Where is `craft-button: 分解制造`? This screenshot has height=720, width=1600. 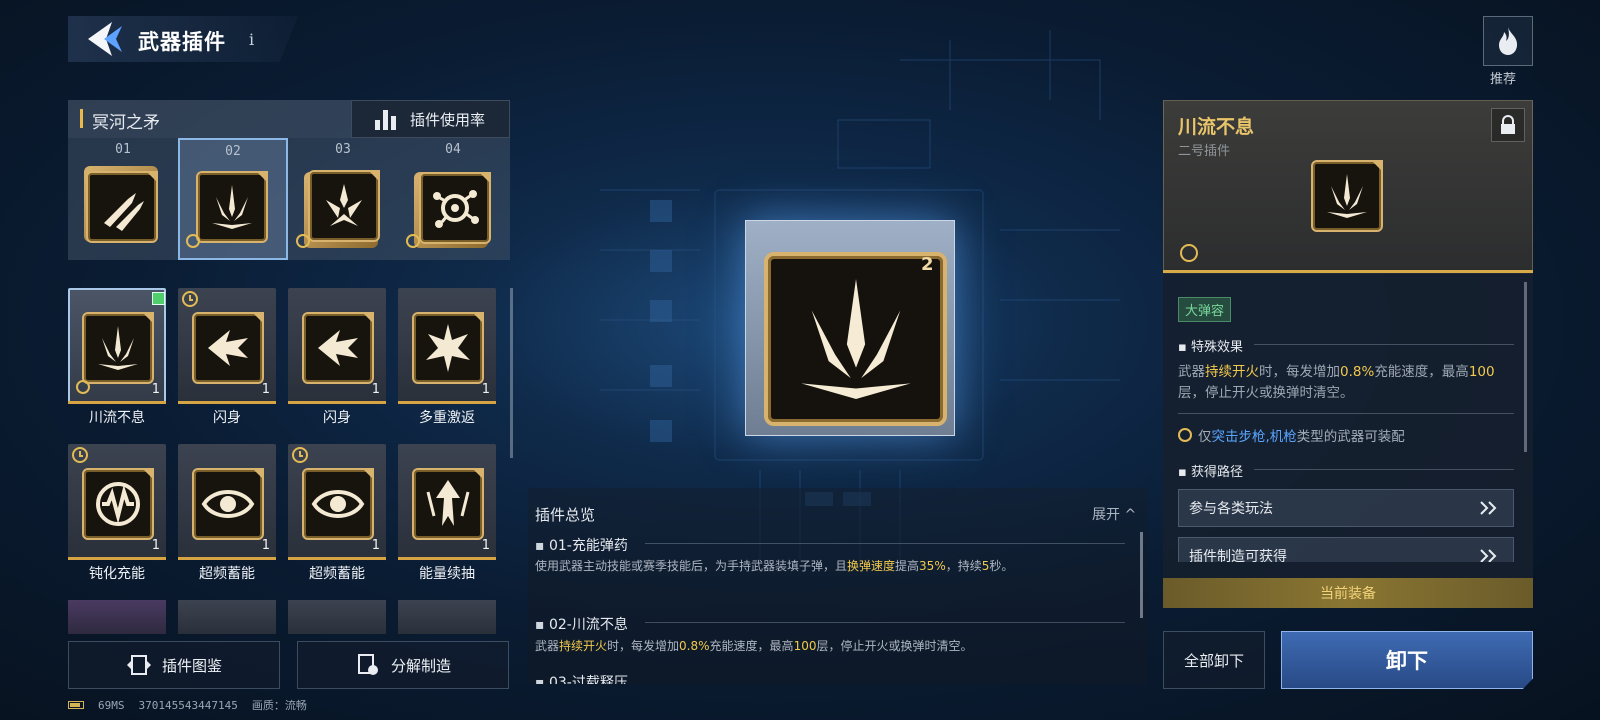 craft-button: 分解制造 is located at coordinates (403, 665).